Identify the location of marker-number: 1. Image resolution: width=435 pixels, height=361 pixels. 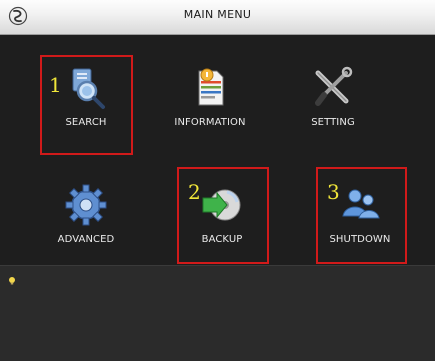
(55, 85).